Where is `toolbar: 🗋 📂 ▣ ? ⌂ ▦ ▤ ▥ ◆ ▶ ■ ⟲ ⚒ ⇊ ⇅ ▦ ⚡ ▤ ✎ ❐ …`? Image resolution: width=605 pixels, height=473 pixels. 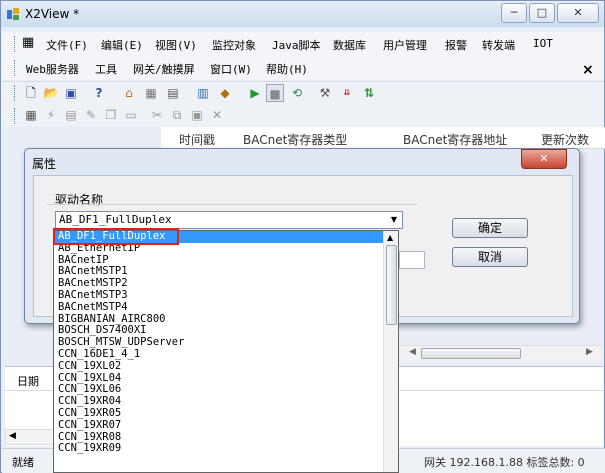 toolbar: 🗋 📂 ▣ ? ⌂ ▦ ▤ ▥ ◆ ▶ ■ ⟲ ⚒ ⇊ ⇅ ▦ ⚡ ▤ ✎ ❐ … is located at coordinates (303, 103).